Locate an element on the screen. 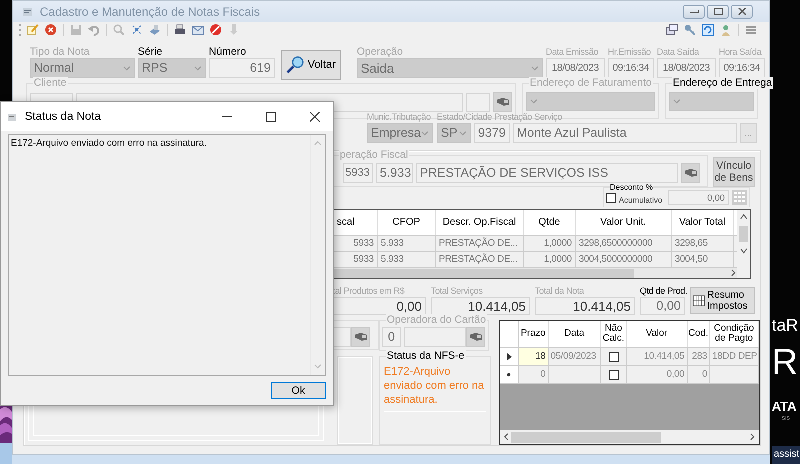 The width and height of the screenshot is (800, 464). field-label: Tipo da Nota is located at coordinates (60, 52).